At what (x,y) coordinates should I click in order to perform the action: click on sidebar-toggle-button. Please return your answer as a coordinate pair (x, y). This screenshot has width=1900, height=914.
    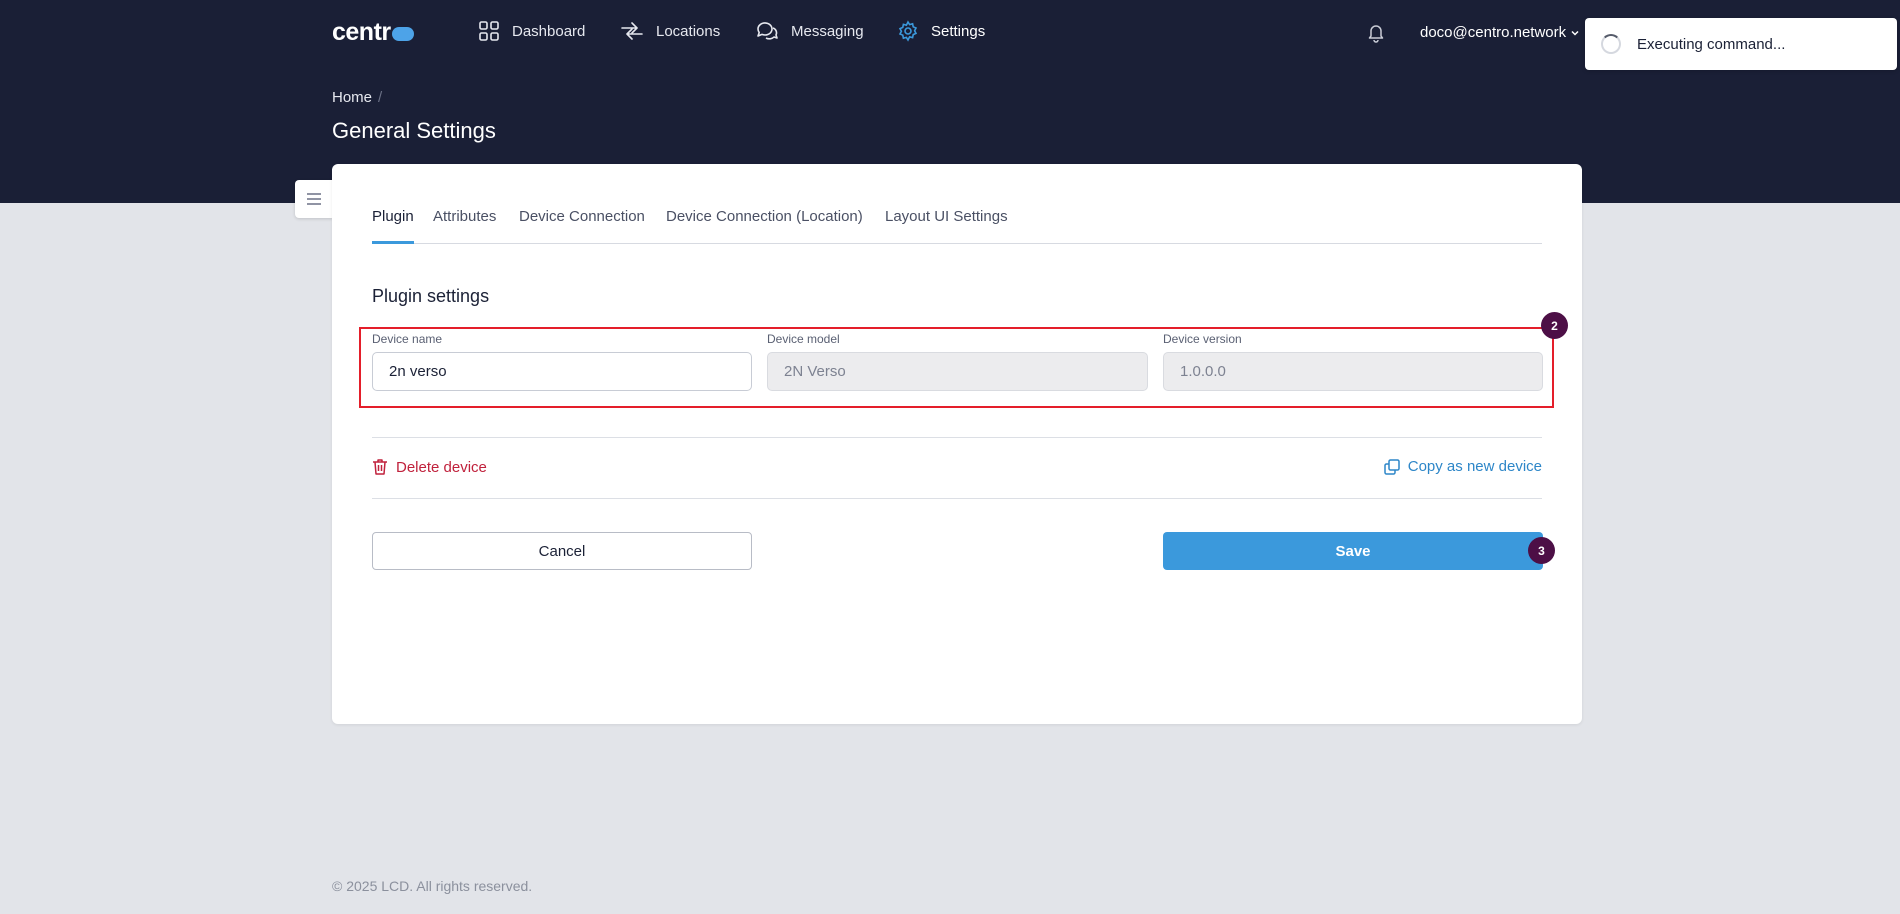
    Looking at the image, I should click on (314, 199).